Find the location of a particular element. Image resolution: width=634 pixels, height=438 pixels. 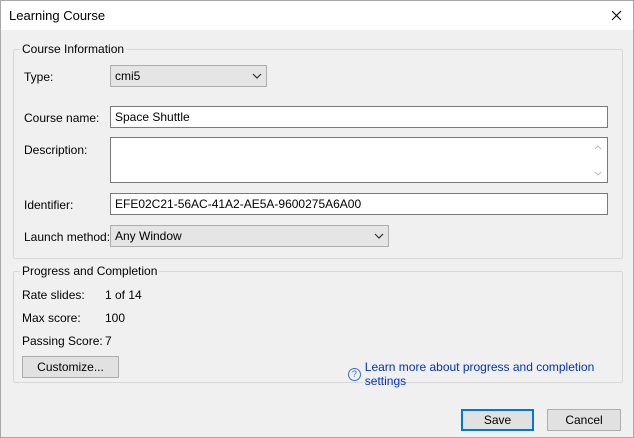

rate-slides-label: Rate slides: is located at coordinates (53, 295).